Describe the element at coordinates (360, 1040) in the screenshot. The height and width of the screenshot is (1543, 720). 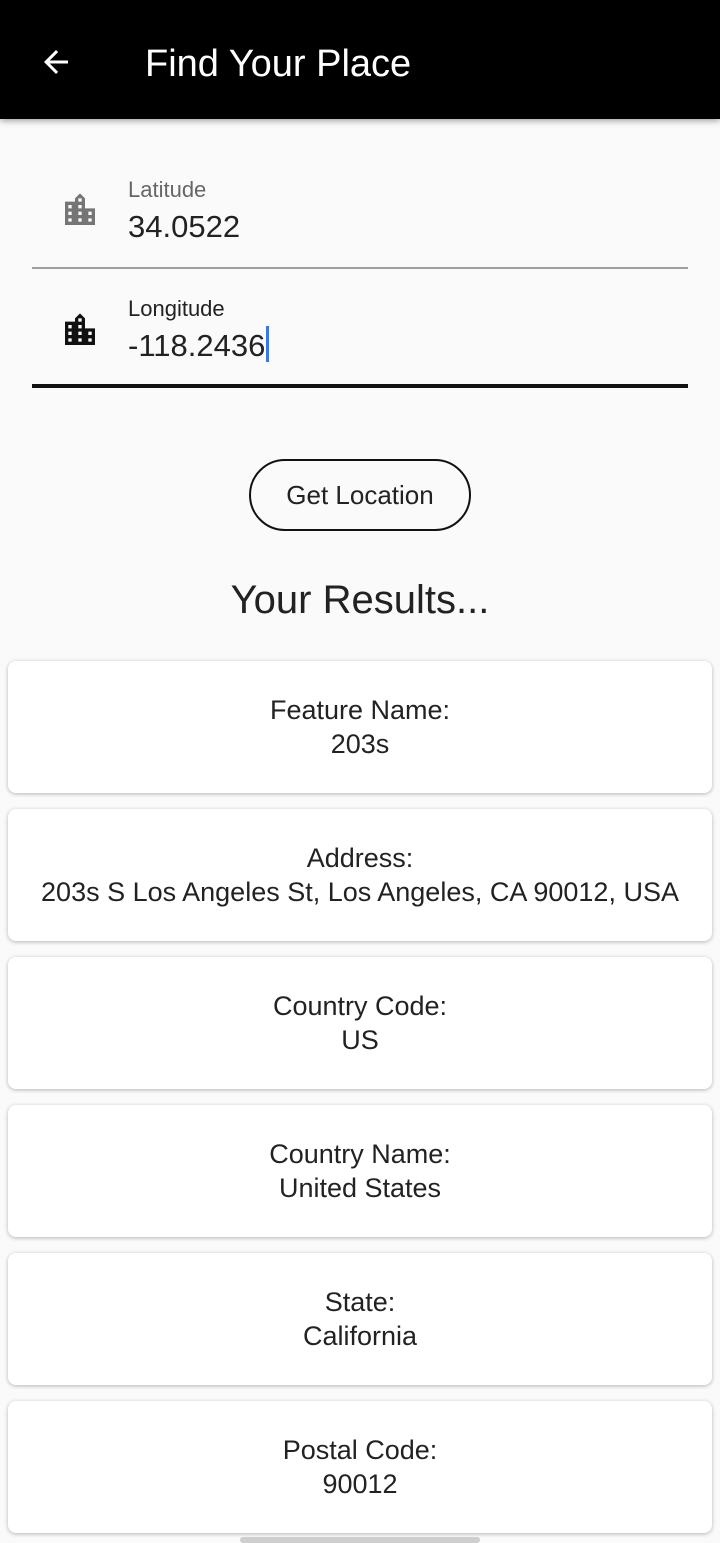
I see `result-value: US` at that location.